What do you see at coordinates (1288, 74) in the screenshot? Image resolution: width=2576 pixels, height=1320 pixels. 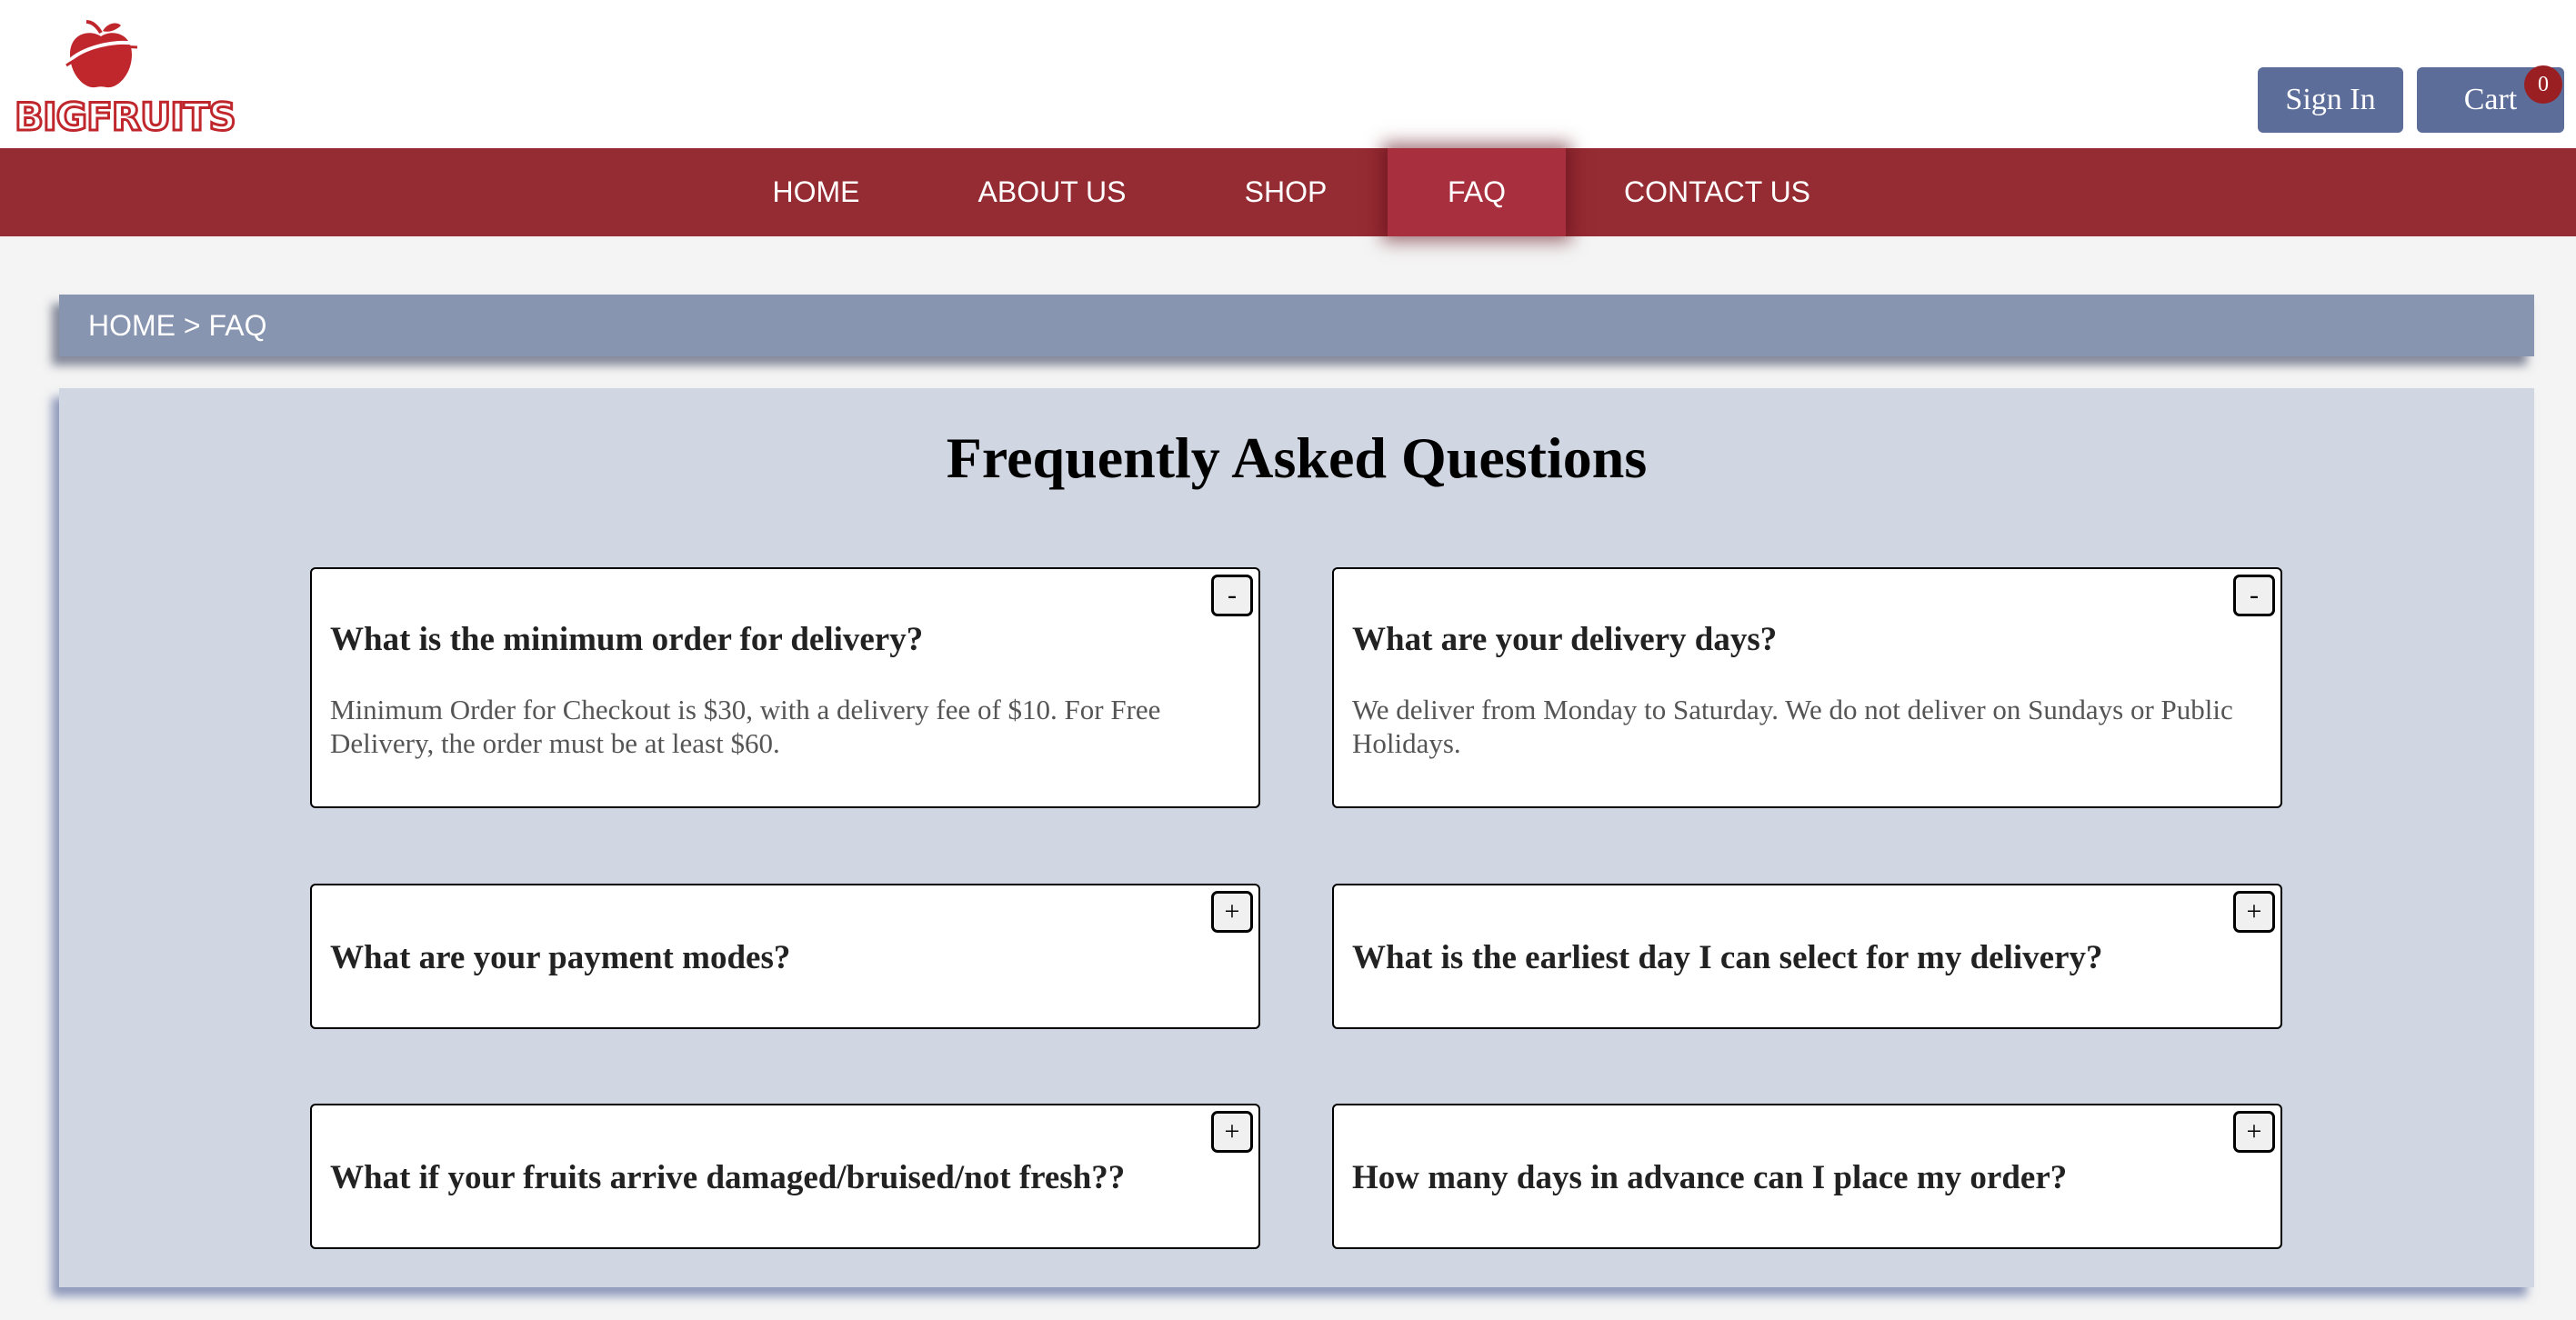 I see `top-header: BIGFRUITS Sign In Cart 0` at bounding box center [1288, 74].